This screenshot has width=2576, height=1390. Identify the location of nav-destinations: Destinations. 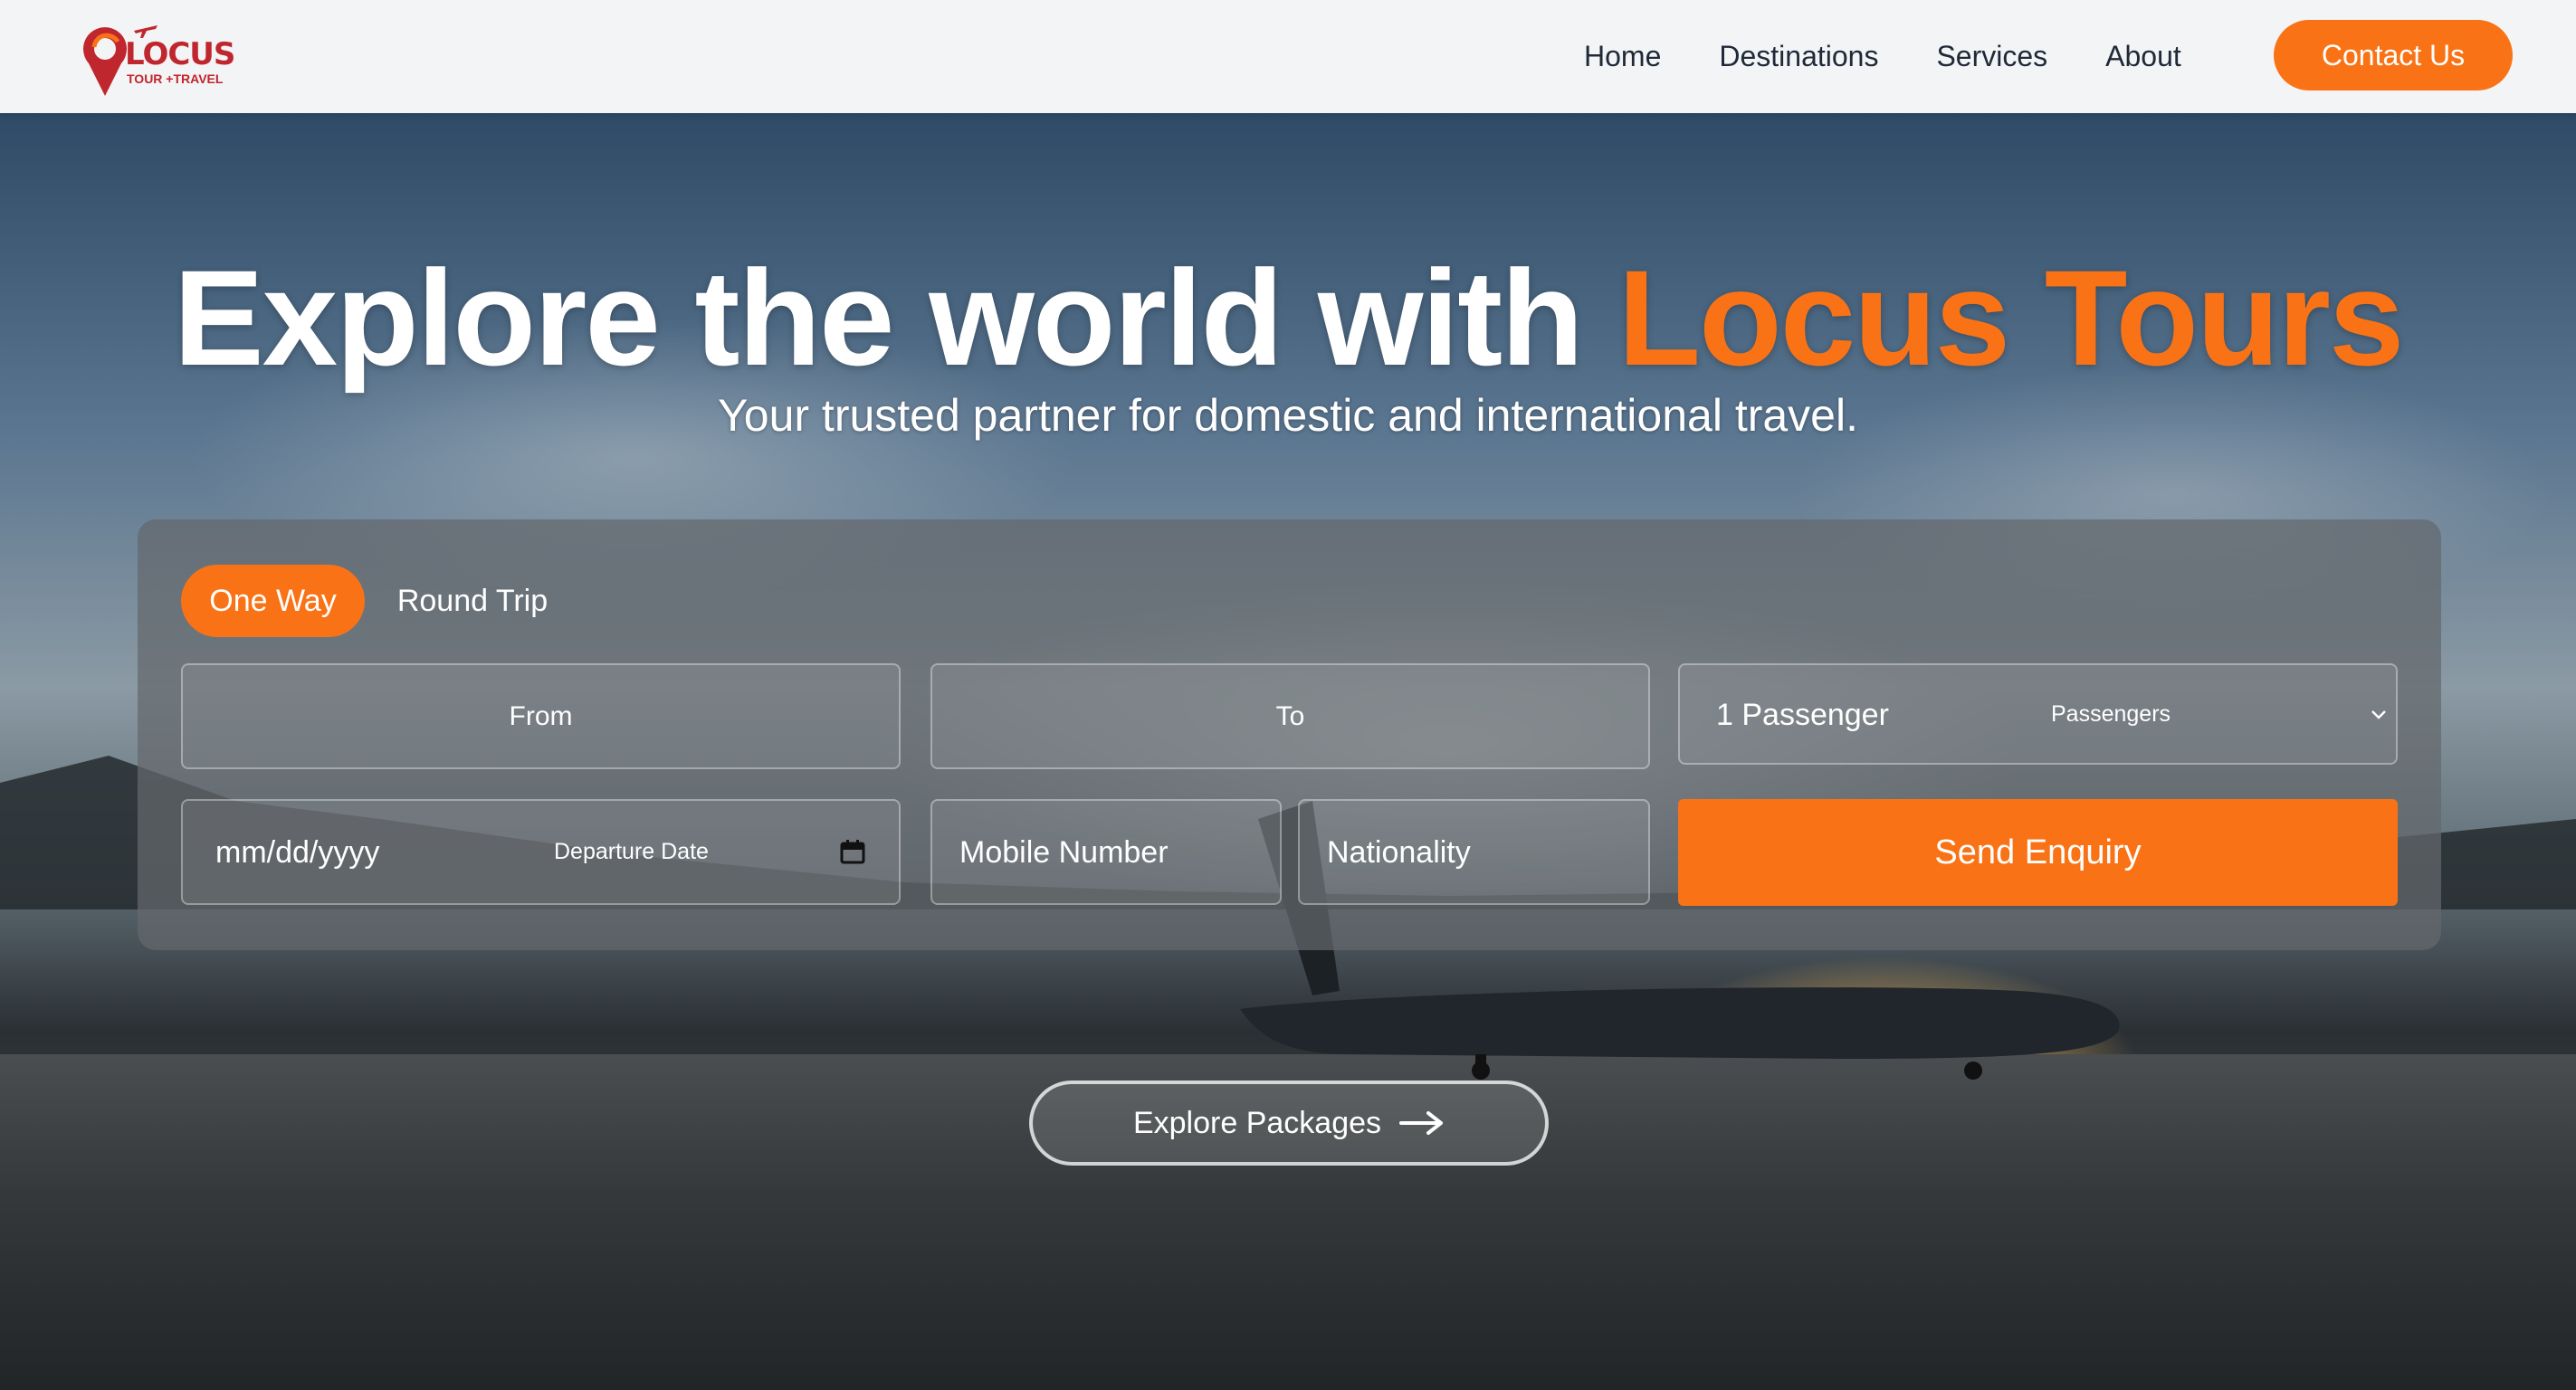
(1799, 56).